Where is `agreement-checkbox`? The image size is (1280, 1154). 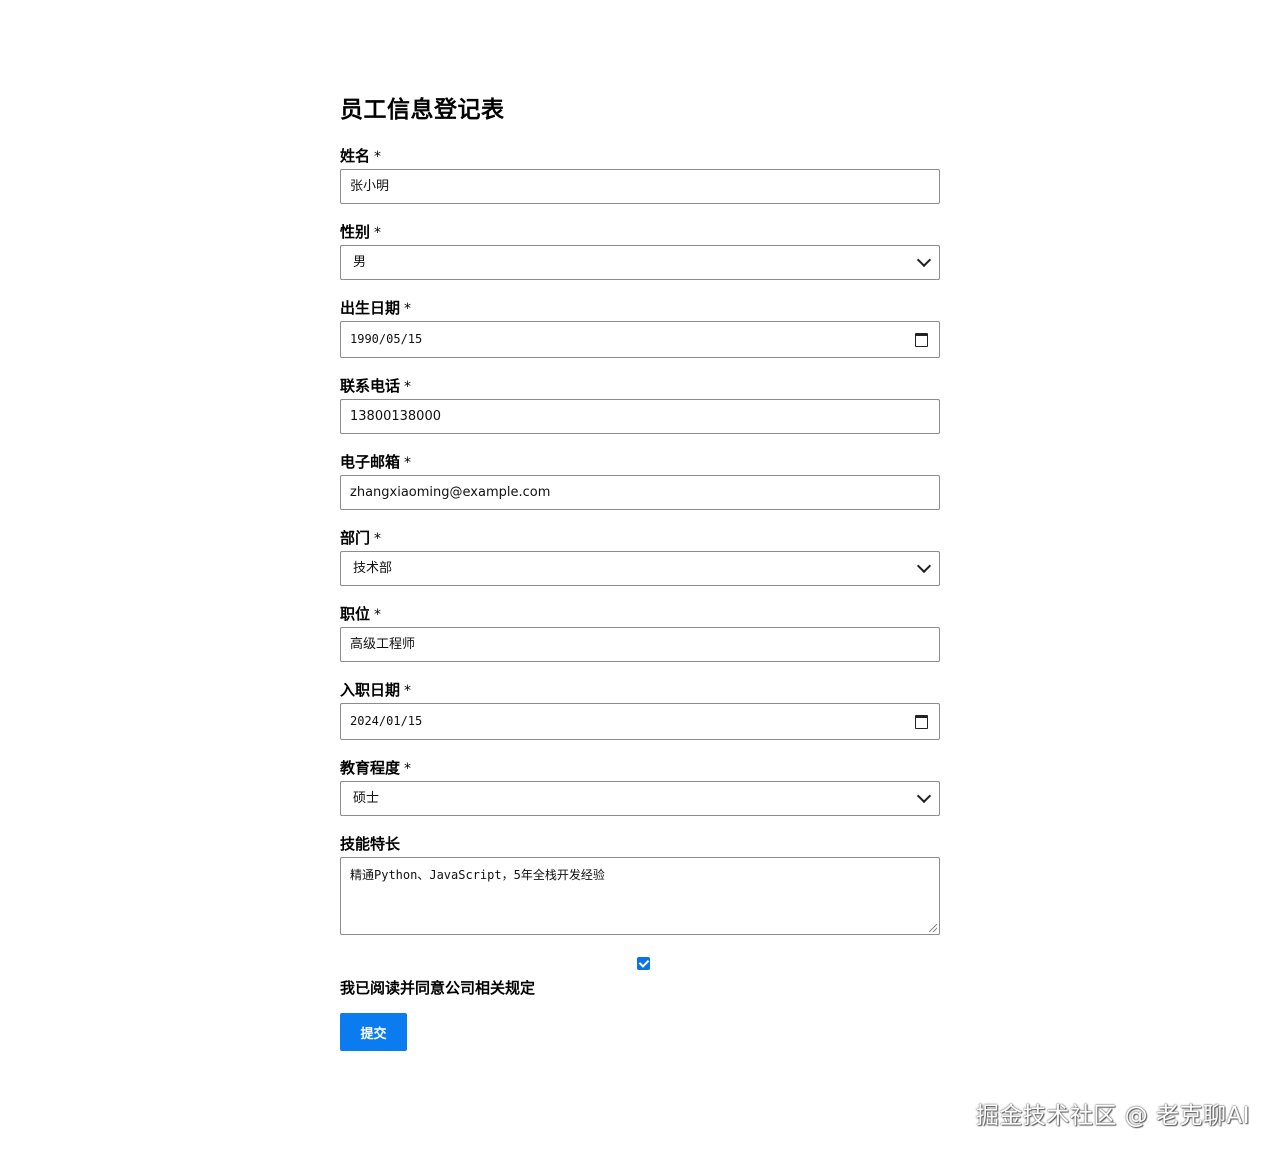
agreement-checkbox is located at coordinates (643, 963).